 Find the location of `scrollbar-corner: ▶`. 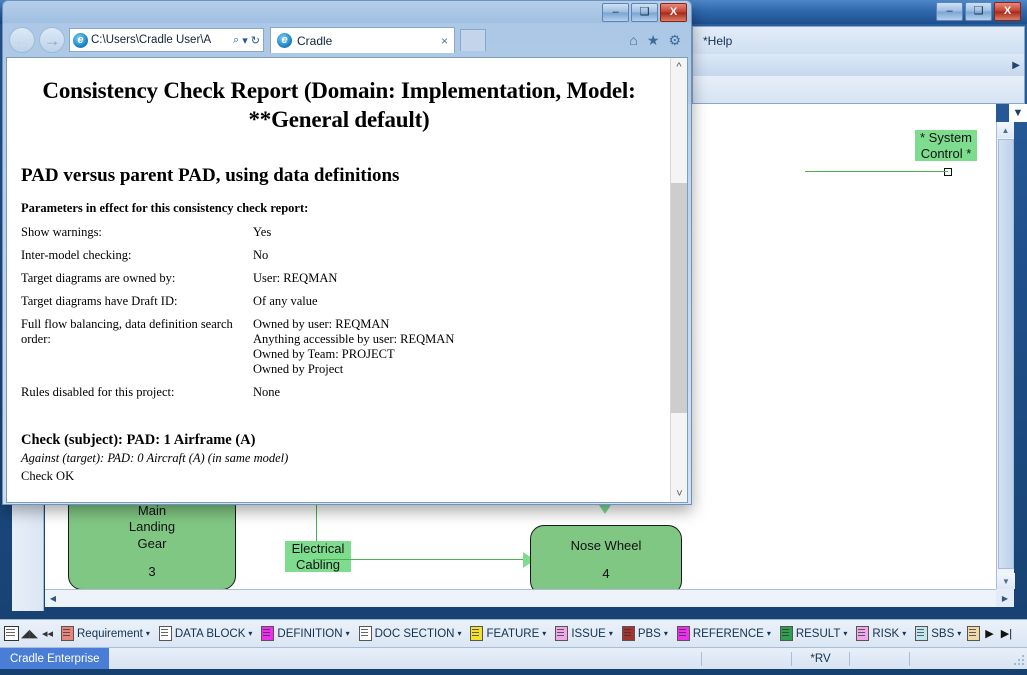

scrollbar-corner: ▶ is located at coordinates (1005, 598).